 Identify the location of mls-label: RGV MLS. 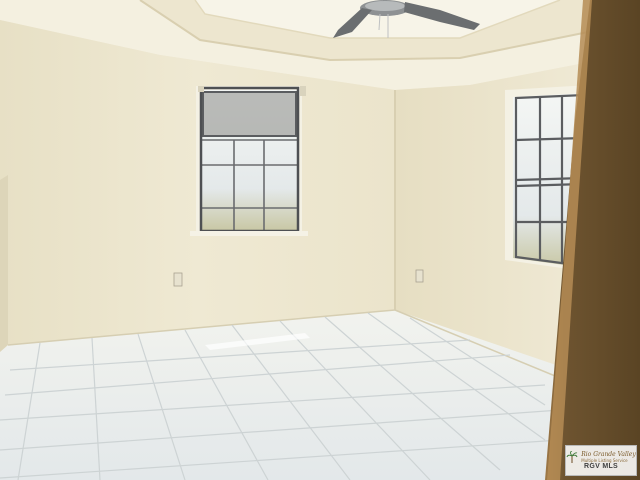
(601, 466).